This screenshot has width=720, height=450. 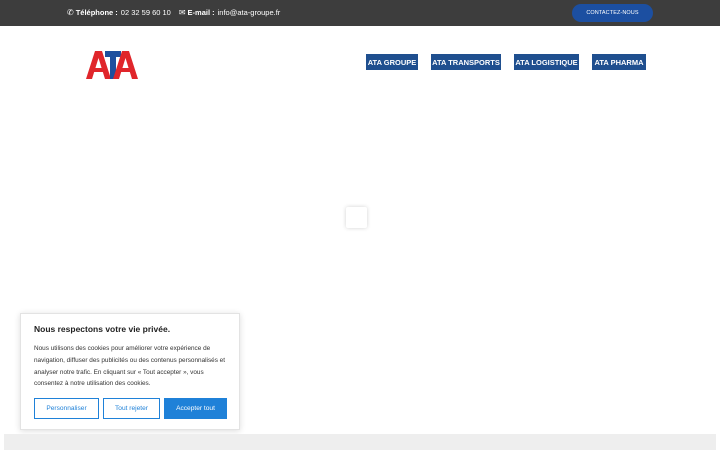 I want to click on ata-logo-mark, so click(x=112, y=65).